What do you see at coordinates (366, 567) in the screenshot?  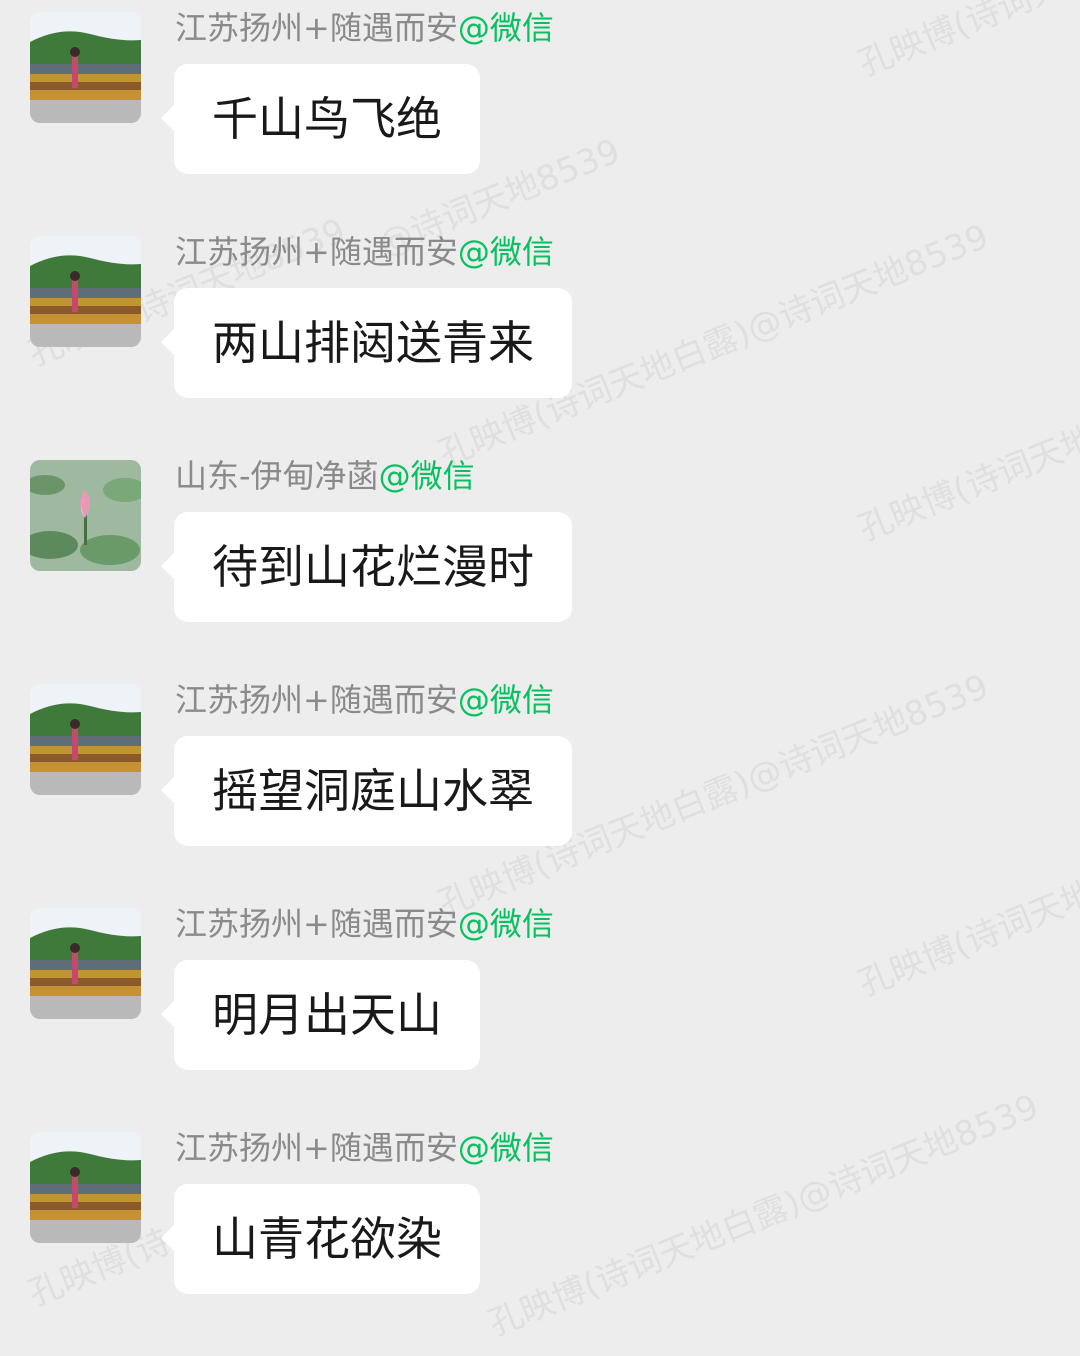 I see `message-bubble: 待到山花烂漫时` at bounding box center [366, 567].